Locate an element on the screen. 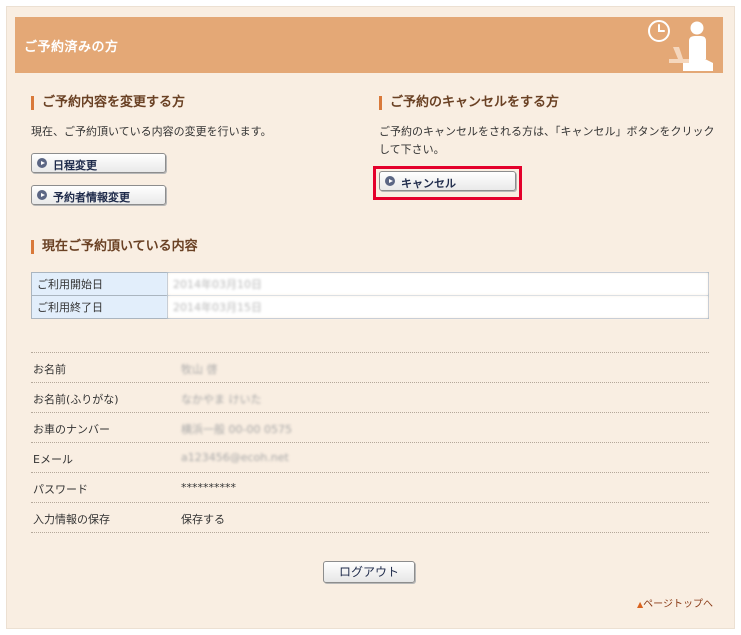  cancel-section-title: ご予約のキャンセルをする方 is located at coordinates (469, 103).